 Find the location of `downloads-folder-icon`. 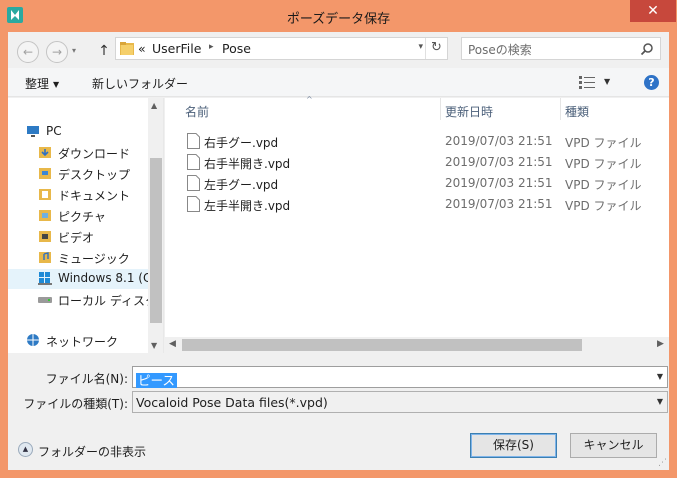

downloads-folder-icon is located at coordinates (45, 152).